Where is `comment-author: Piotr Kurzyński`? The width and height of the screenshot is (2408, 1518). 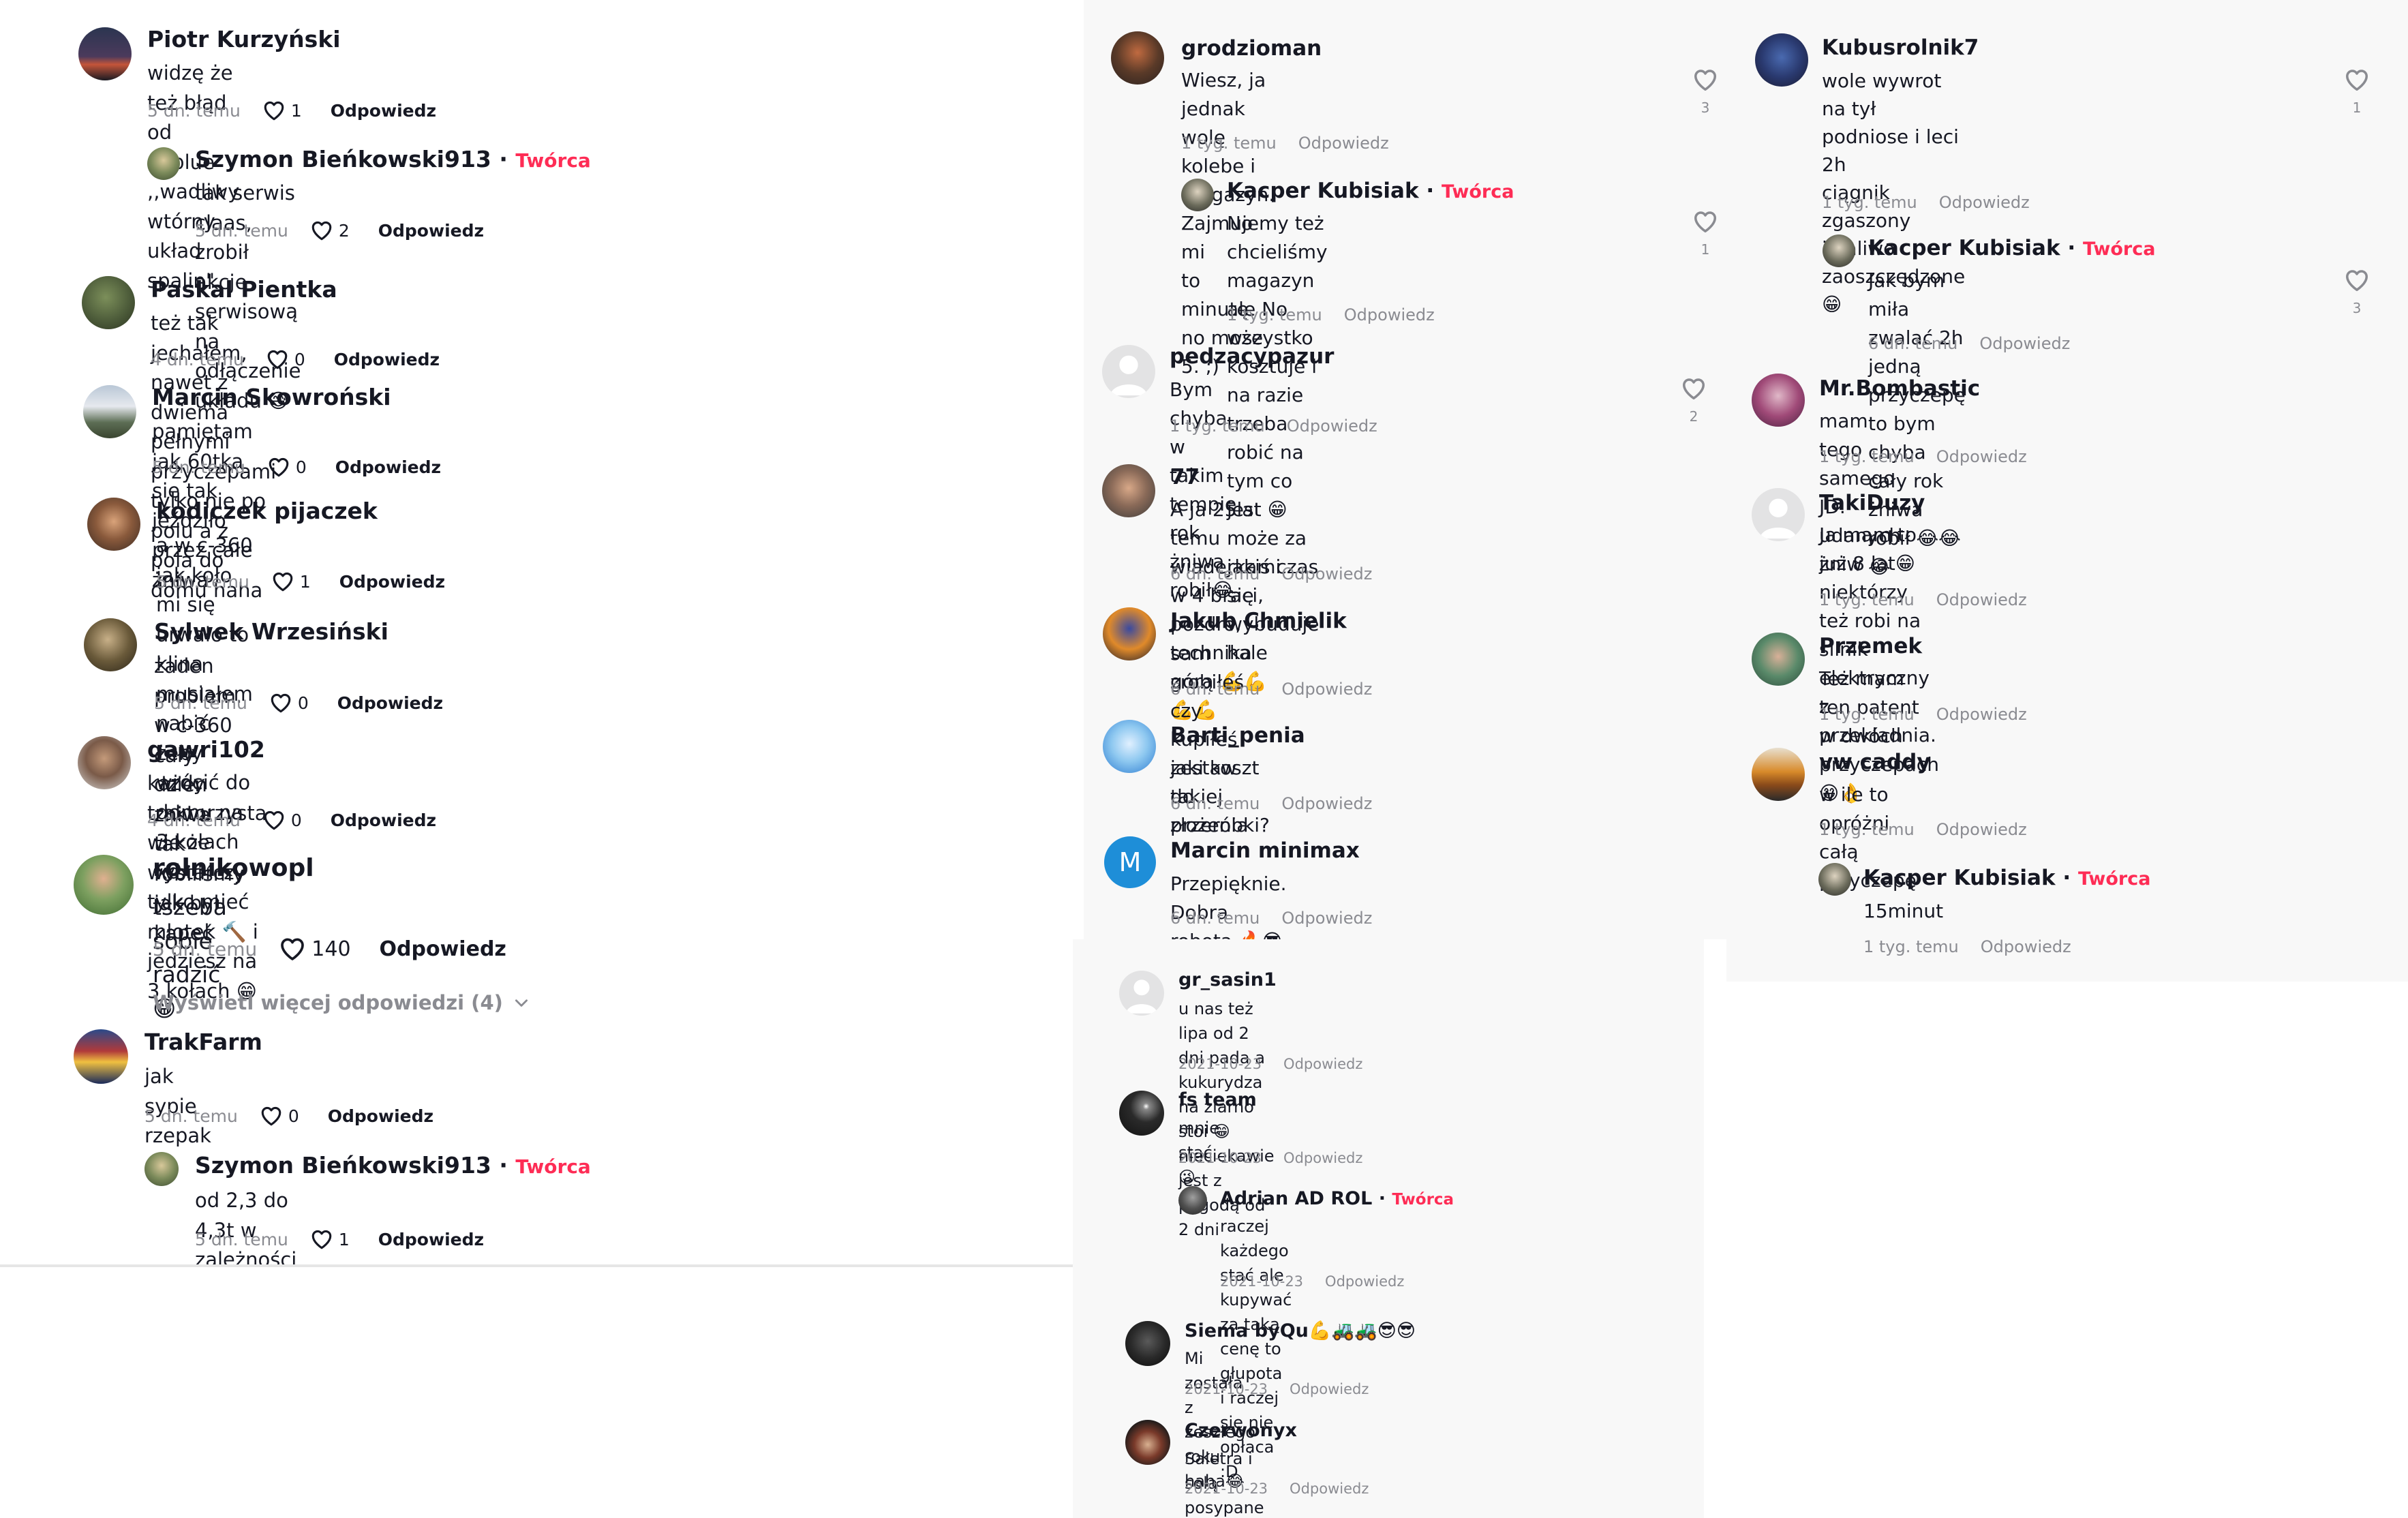
comment-author: Piotr Kurzyński is located at coordinates (244, 39).